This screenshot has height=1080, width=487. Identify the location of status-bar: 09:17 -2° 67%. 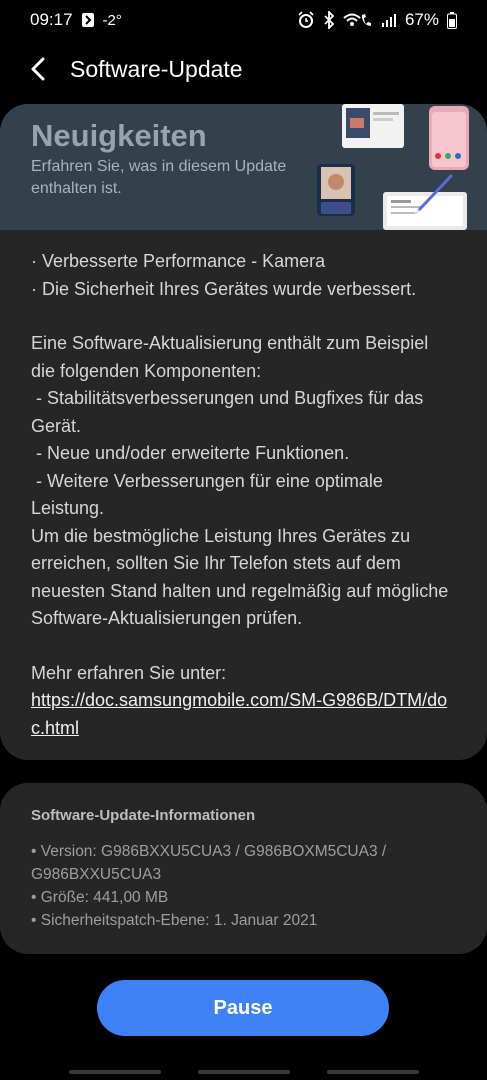
(243, 20).